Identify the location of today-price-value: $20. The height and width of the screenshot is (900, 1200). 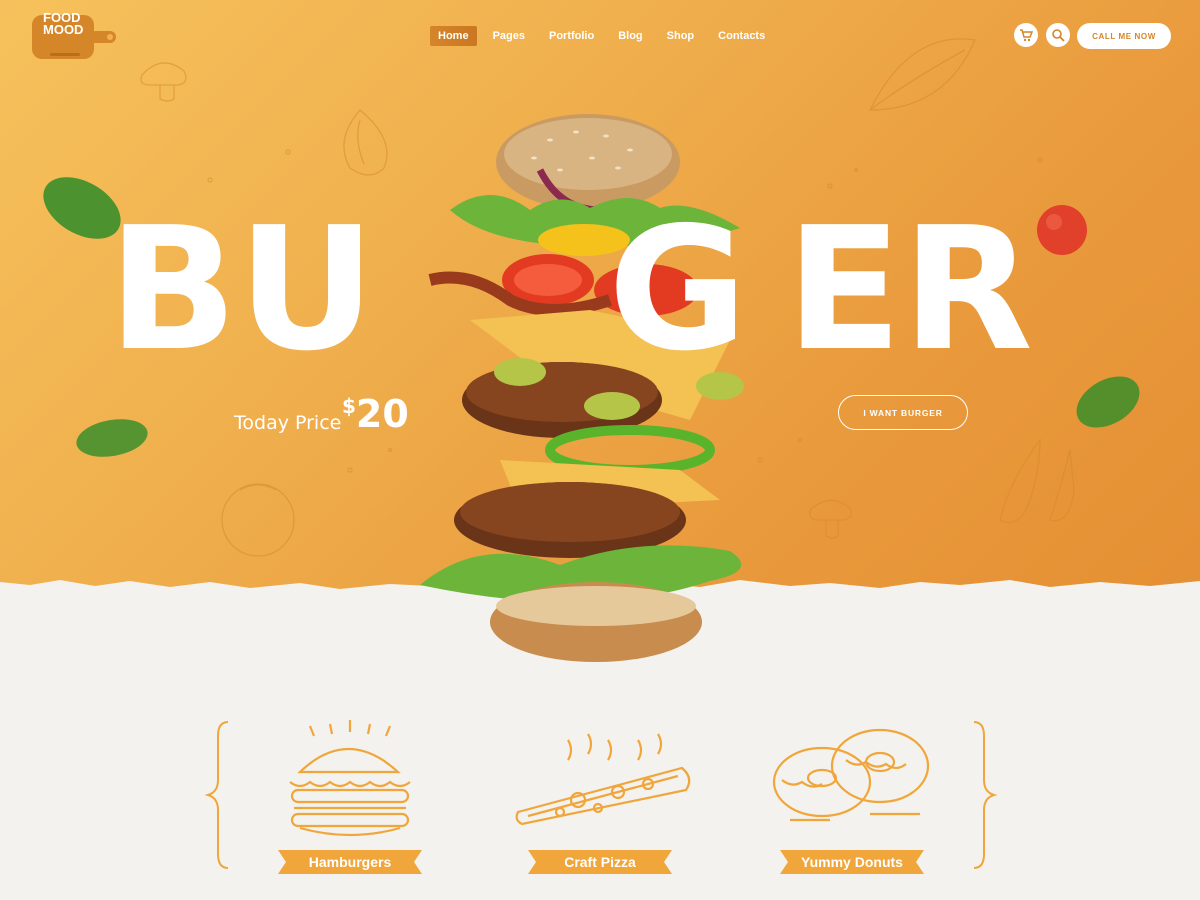
(375, 414).